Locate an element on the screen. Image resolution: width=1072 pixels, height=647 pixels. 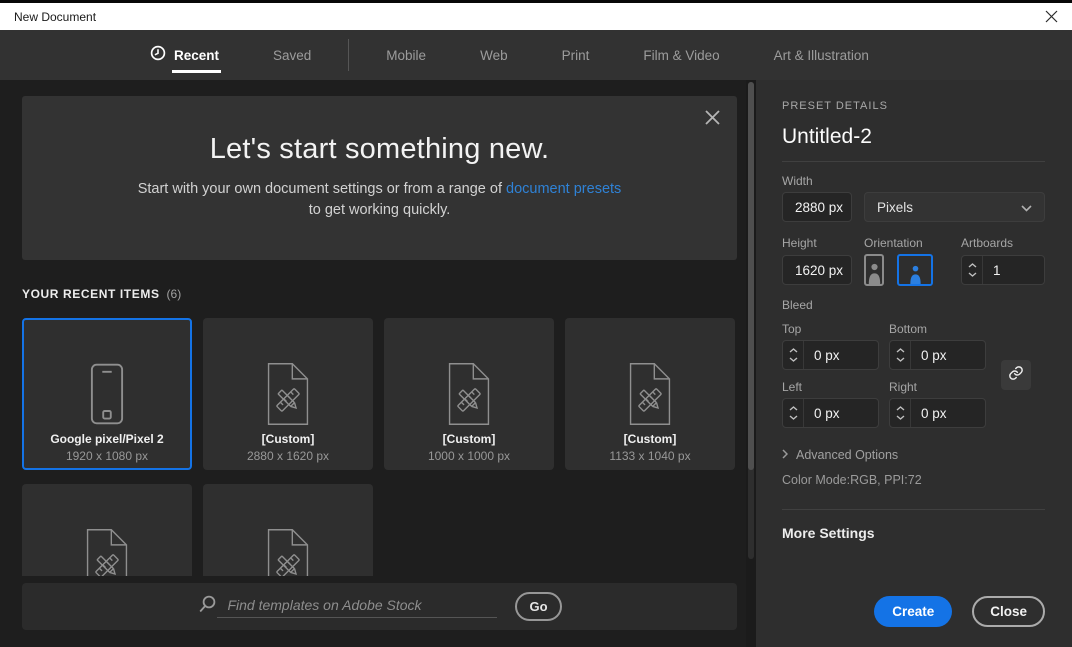
tab-label: Print is located at coordinates (575, 55).